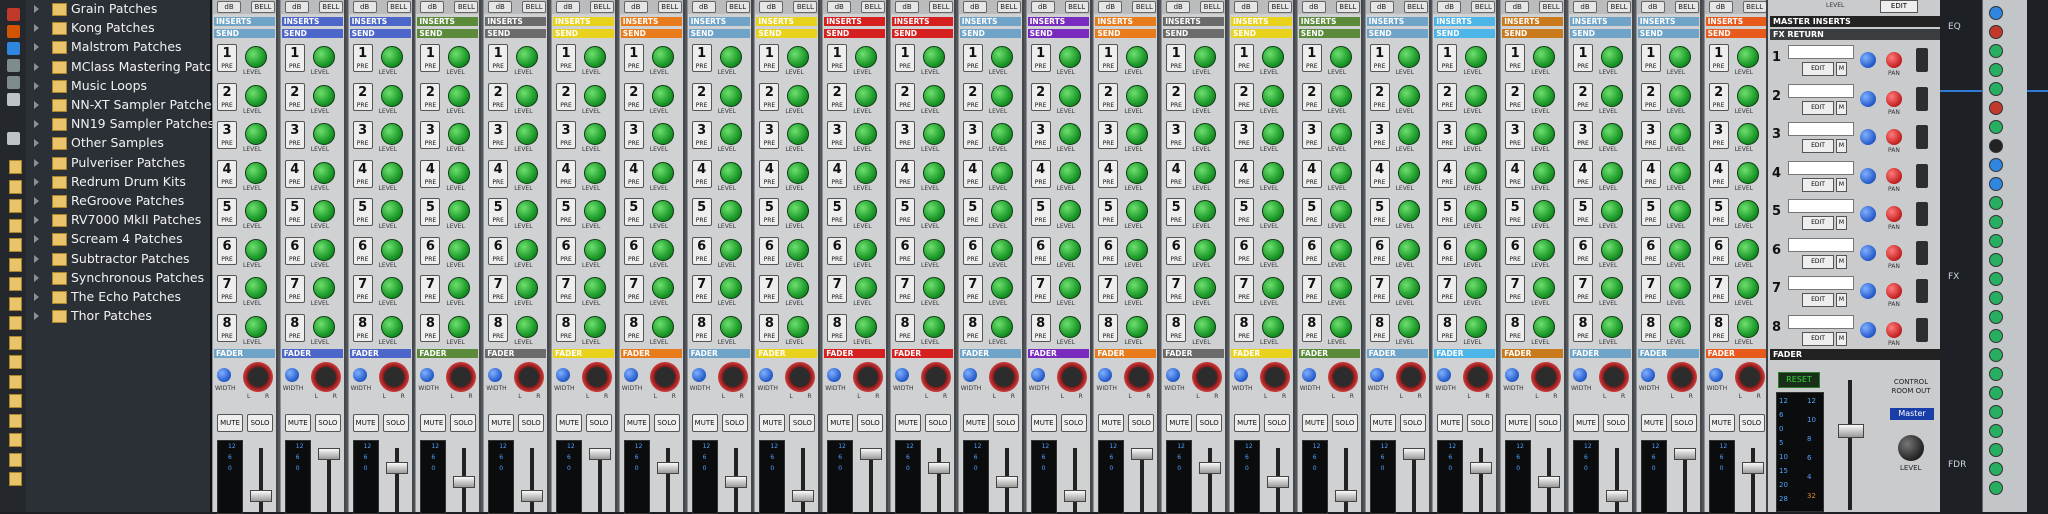 This screenshot has height=514, width=2048. I want to click on send-pre-button: 7 PRE, so click(837, 289).